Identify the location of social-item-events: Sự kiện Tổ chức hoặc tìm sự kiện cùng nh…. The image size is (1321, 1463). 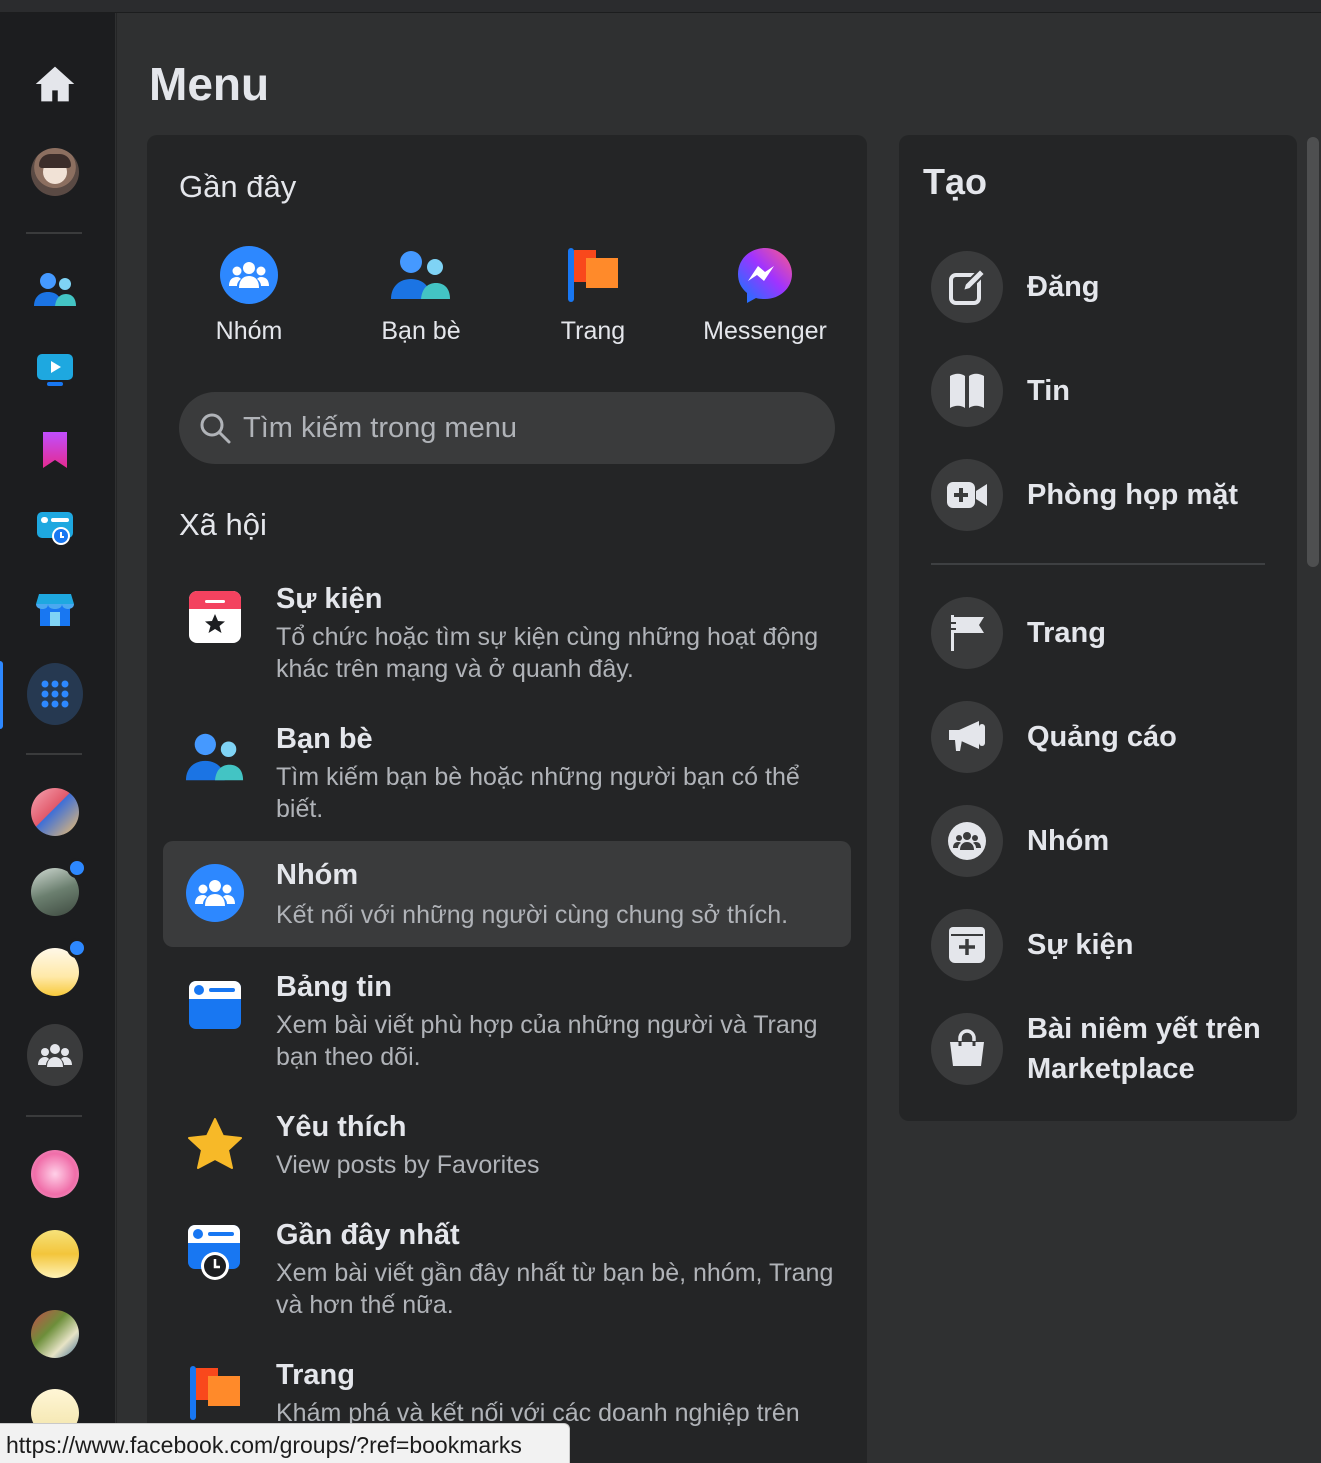
(507, 639).